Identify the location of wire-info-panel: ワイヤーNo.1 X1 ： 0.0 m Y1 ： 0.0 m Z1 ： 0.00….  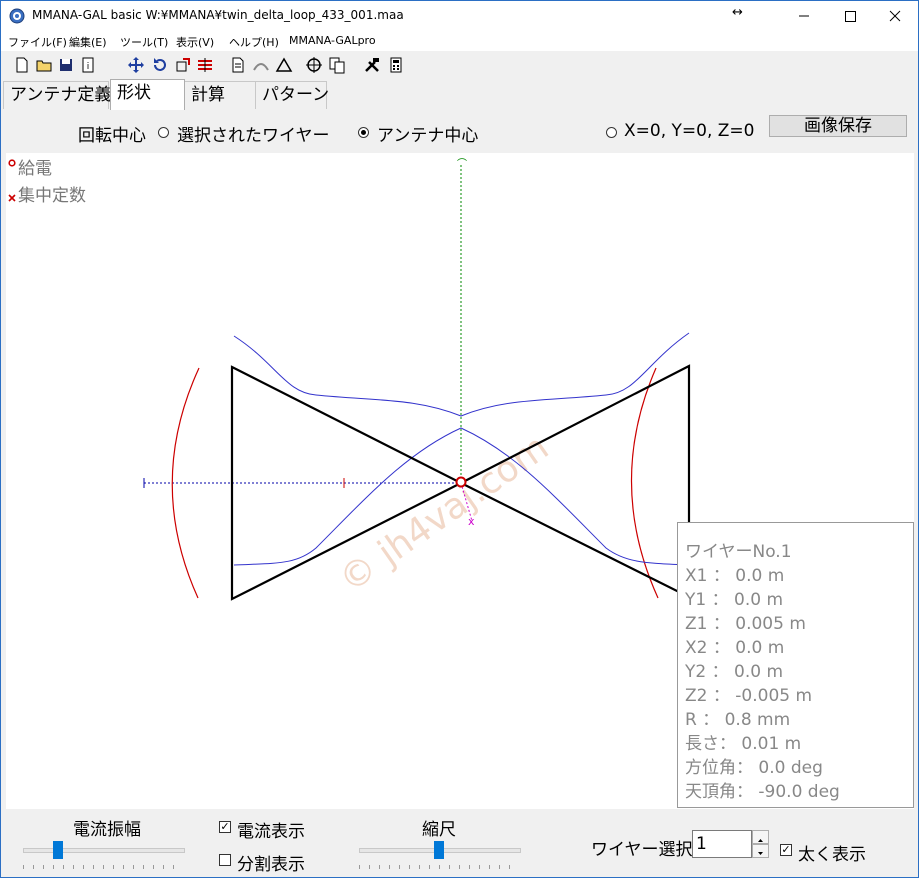
(795, 665).